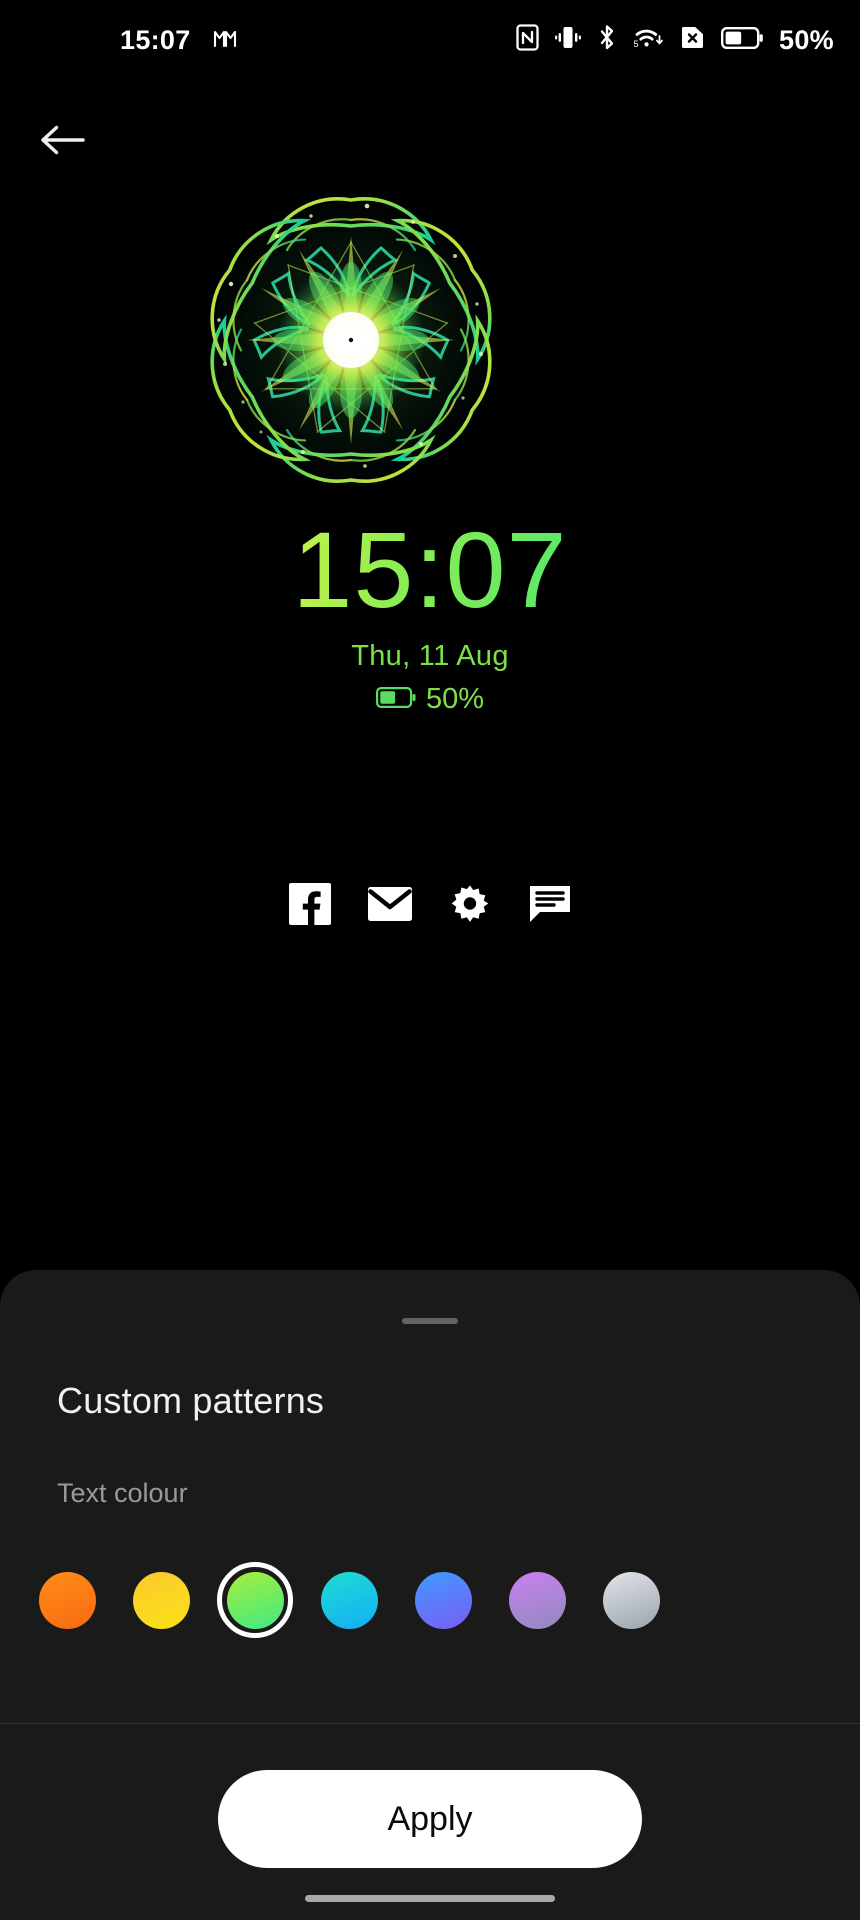 This screenshot has width=860, height=1920. What do you see at coordinates (430, 40) in the screenshot?
I see `status-bar: 15:07 5 50%` at bounding box center [430, 40].